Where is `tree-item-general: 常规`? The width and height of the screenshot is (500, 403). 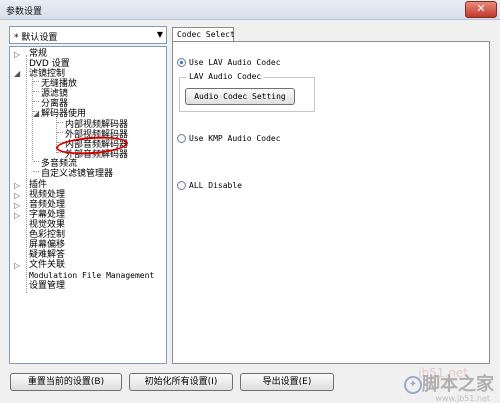 tree-item-general: 常规 is located at coordinates (38, 54).